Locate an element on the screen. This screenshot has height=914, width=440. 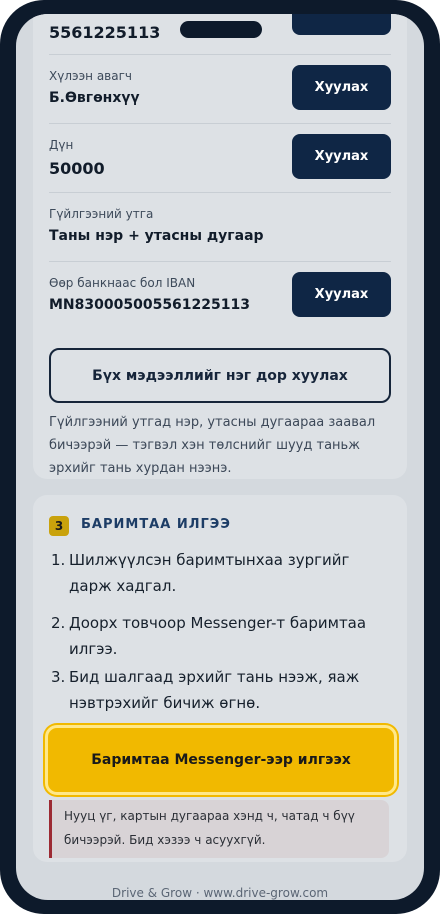
list-item-number: 1. is located at coordinates (58, 560).